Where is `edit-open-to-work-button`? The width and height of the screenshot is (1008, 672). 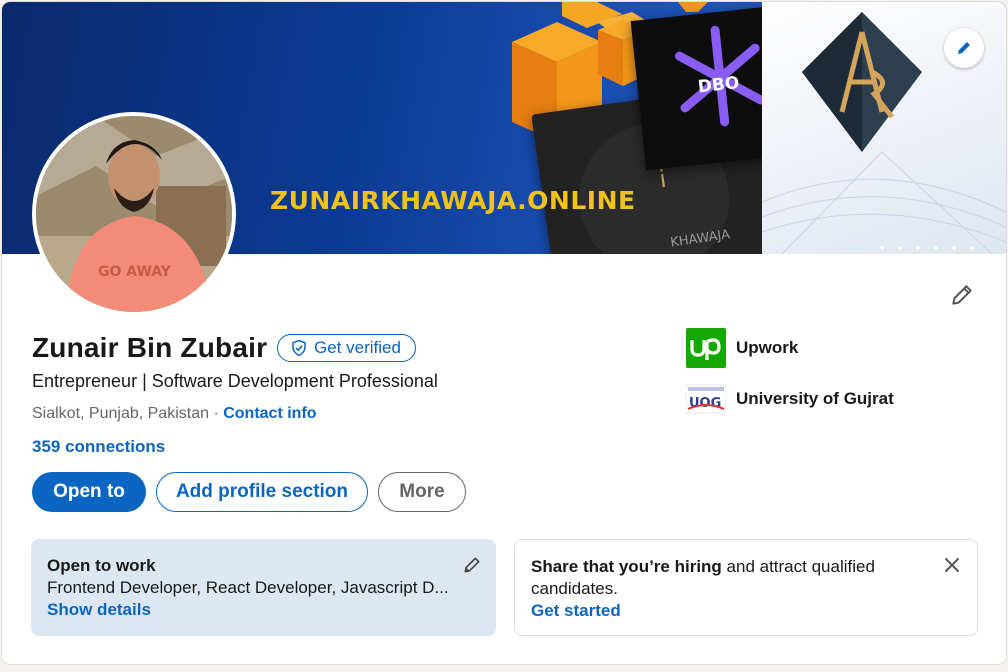 edit-open-to-work-button is located at coordinates (472, 568).